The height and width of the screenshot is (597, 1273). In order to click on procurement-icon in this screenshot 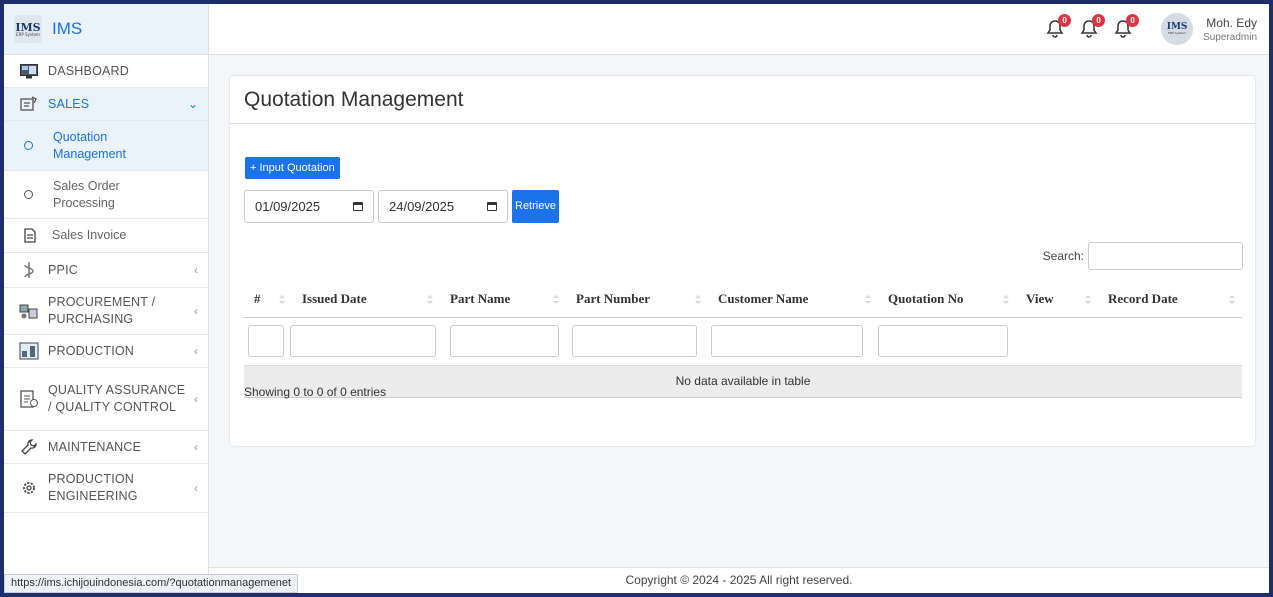, I will do `click(29, 311)`.